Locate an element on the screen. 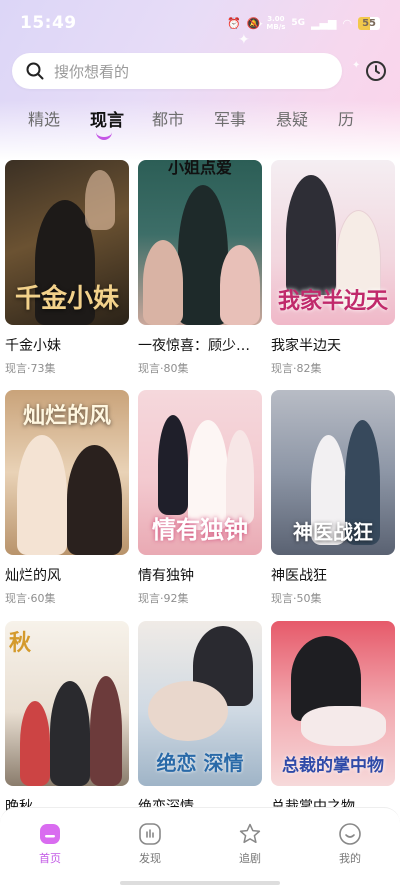  drama-card: 小姐点爱 一夜惊喜：顾少… 现言·80集 is located at coordinates (200, 268).